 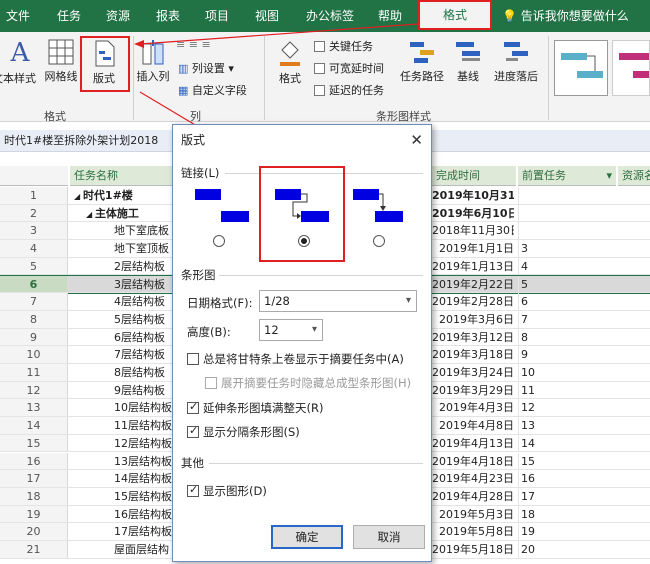 What do you see at coordinates (124, 407) in the screenshot?
I see `task-name-cell: 10层结构板` at bounding box center [124, 407].